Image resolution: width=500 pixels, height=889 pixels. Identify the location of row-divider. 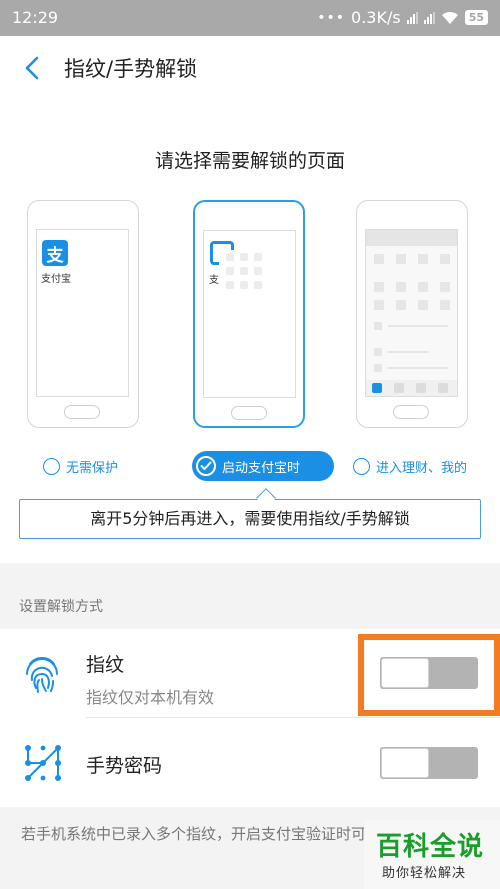
(293, 717).